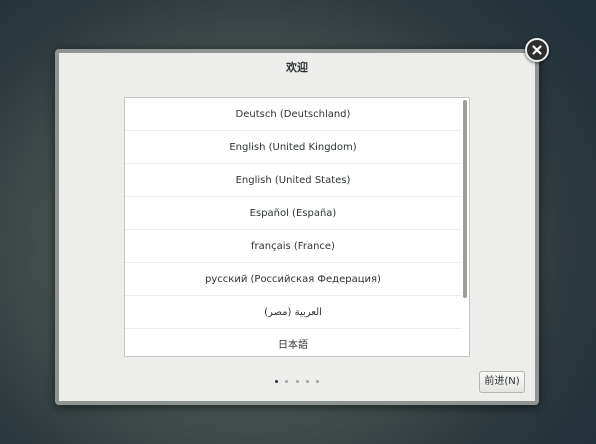  Describe the element at coordinates (293, 213) in the screenshot. I see `language-item: Español (España)` at that location.